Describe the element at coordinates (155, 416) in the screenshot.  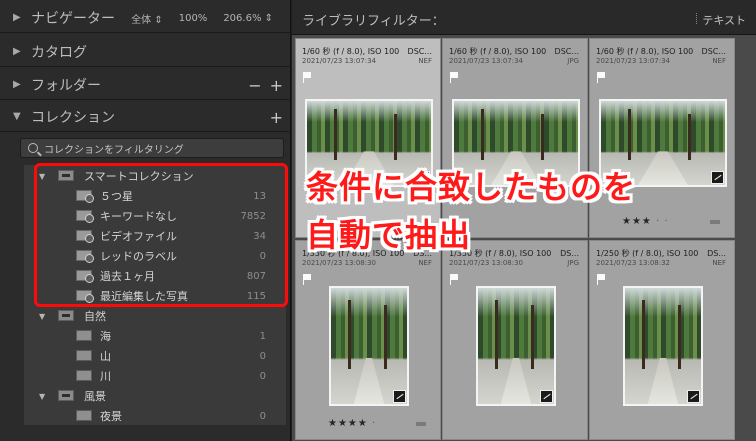
I see `collection-row: 夜景 0` at that location.